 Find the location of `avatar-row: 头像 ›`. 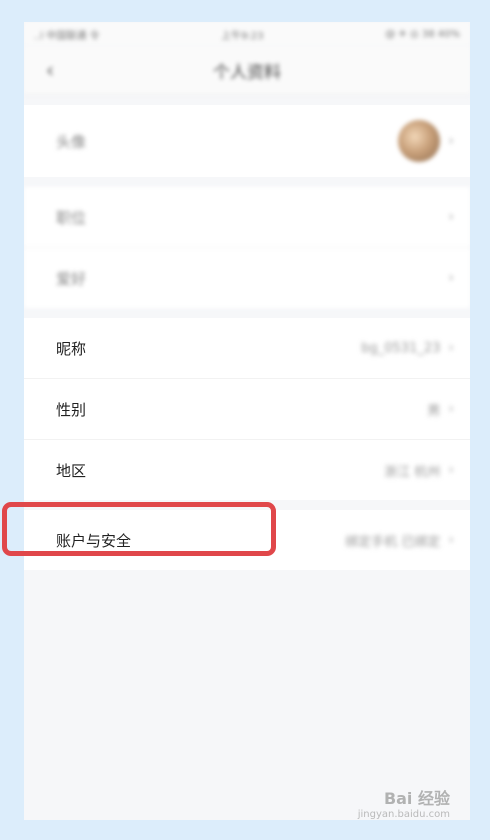

avatar-row: 头像 › is located at coordinates (247, 141).